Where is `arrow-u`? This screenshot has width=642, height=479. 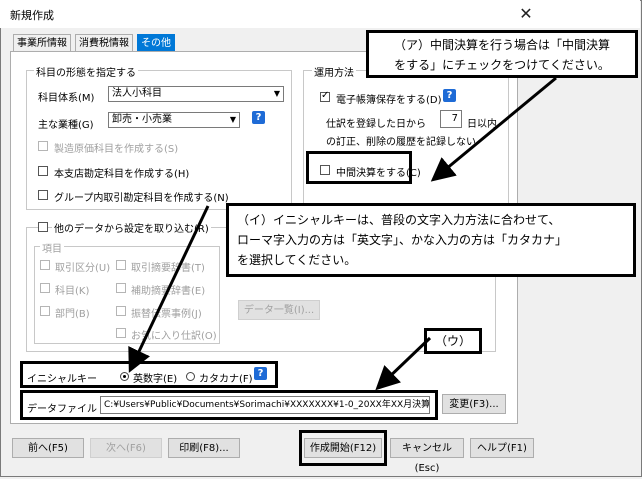
arrow-u is located at coordinates (403, 363).